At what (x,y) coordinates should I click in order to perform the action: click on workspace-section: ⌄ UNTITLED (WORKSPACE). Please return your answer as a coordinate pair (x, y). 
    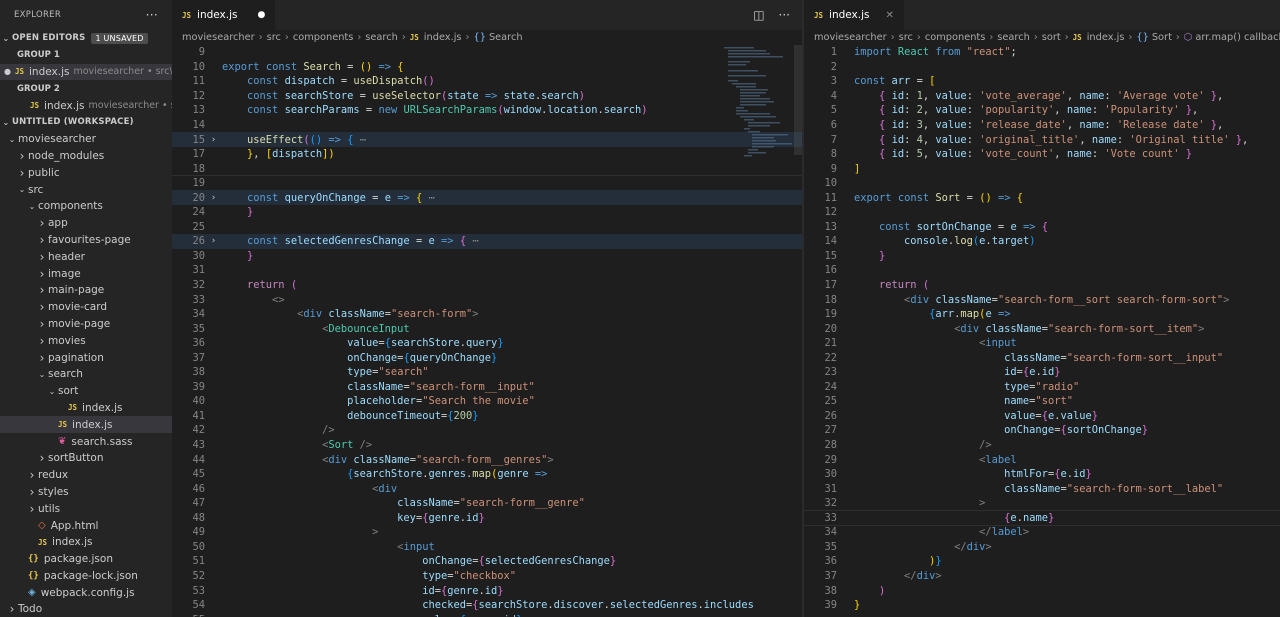
    Looking at the image, I should click on (86, 122).